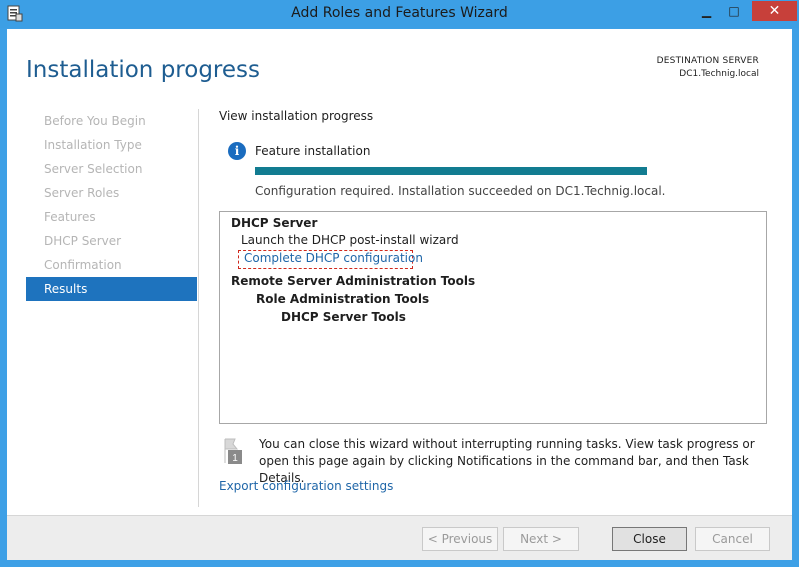  I want to click on destination-server-label: DESTINATION SERVER, so click(707, 61).